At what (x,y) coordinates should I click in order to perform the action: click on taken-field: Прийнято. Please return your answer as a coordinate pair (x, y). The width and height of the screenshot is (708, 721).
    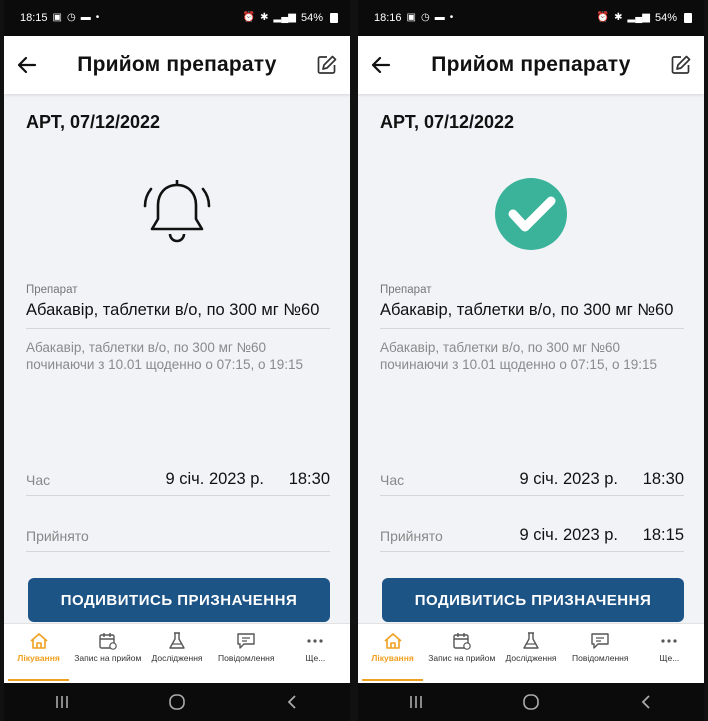
    Looking at the image, I should click on (178, 536).